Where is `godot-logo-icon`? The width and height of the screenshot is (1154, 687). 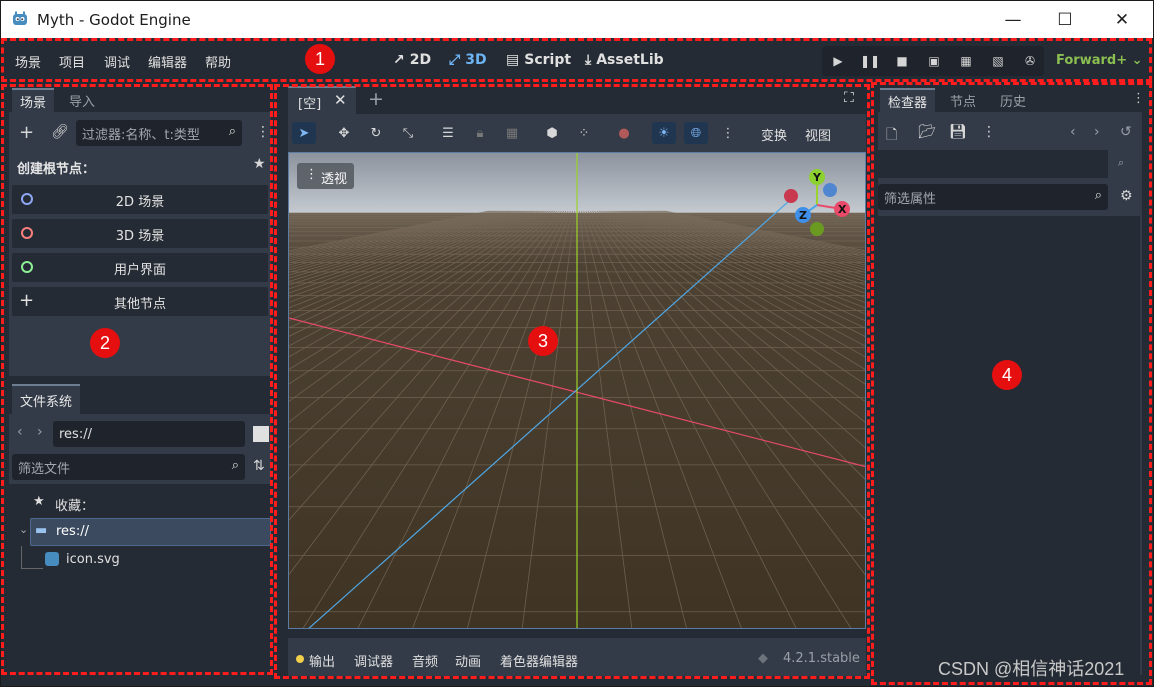
godot-logo-icon is located at coordinates (20, 18).